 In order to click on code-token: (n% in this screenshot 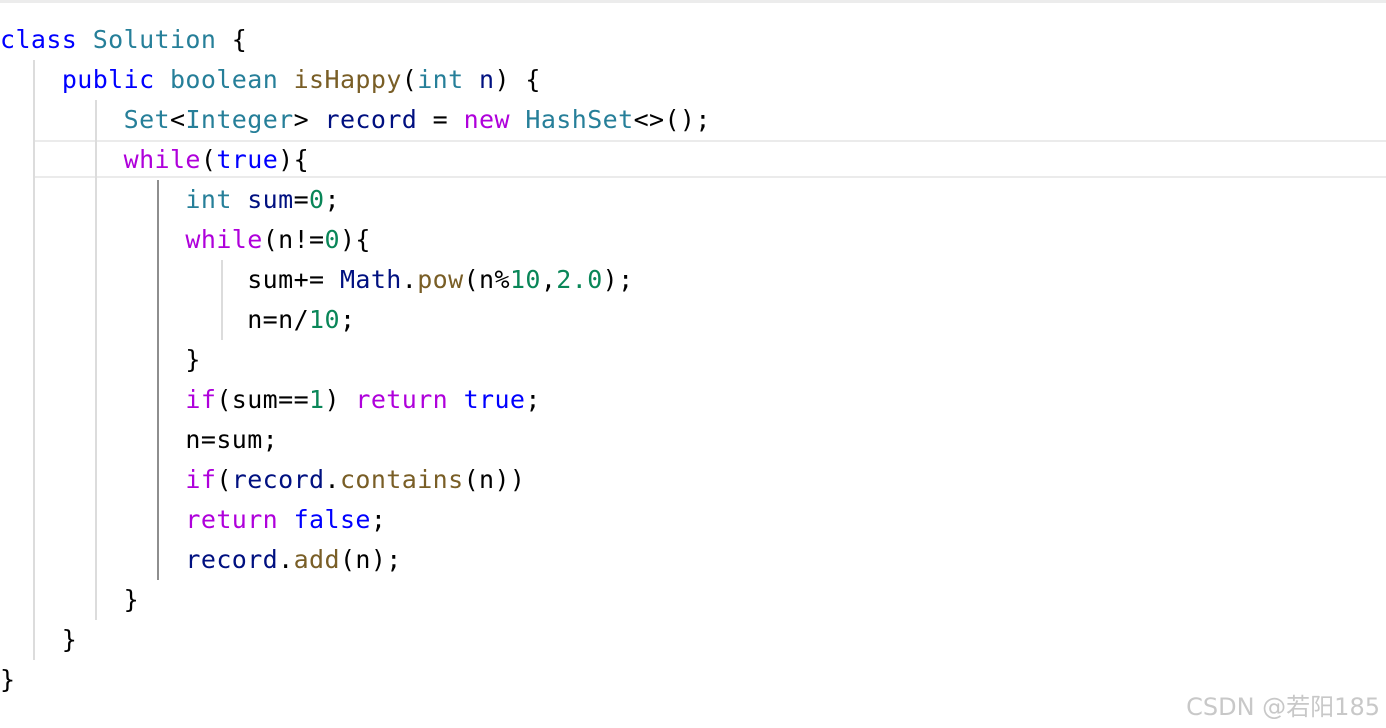, I will do `click(486, 279)`.